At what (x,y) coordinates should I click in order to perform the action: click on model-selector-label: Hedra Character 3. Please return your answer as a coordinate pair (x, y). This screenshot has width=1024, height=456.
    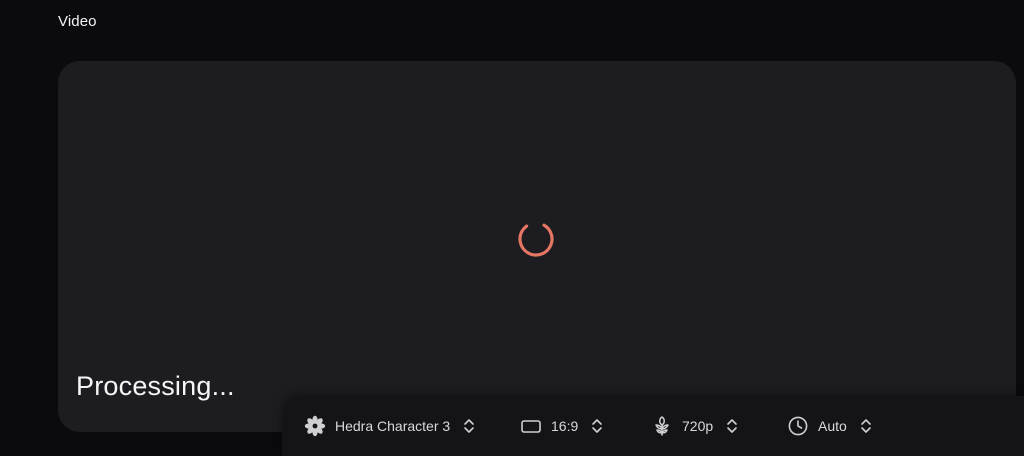
    Looking at the image, I should click on (393, 426).